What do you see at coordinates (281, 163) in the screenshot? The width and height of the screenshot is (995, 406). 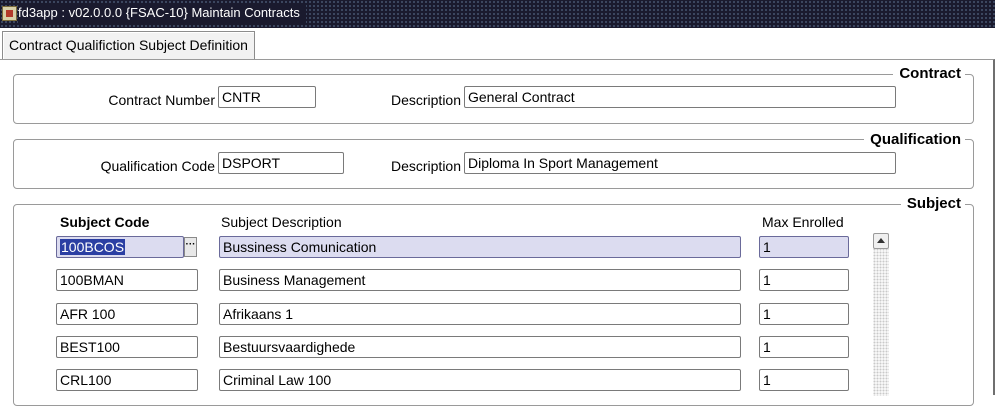 I see `qualification-code-field: DSPORT` at bounding box center [281, 163].